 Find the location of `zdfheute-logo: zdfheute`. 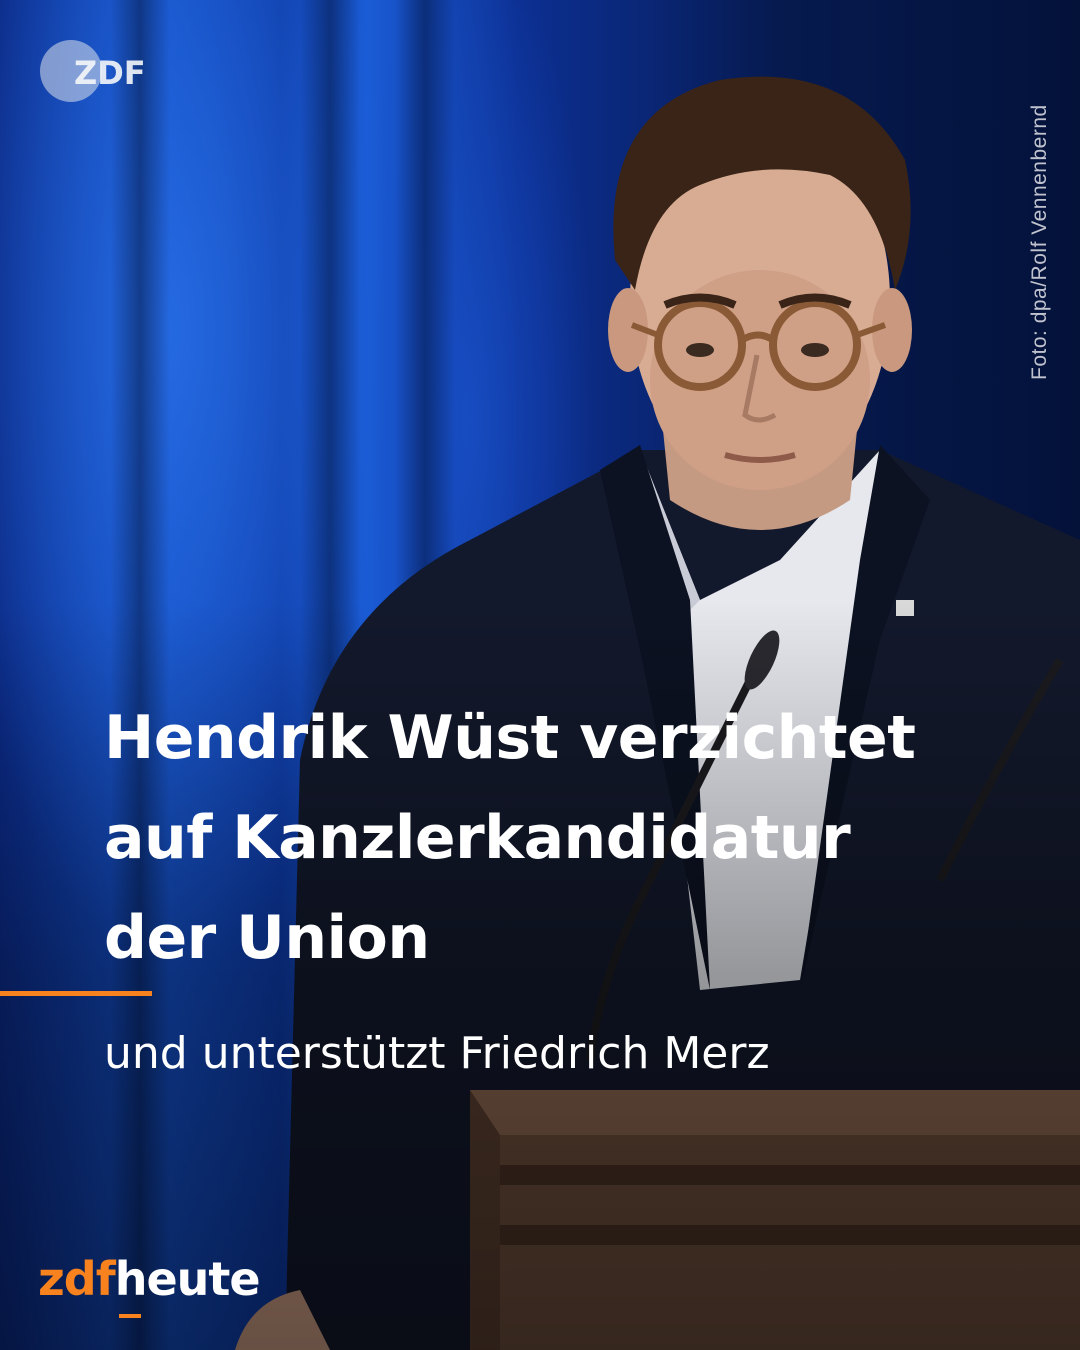

zdfheute-logo: zdfheute is located at coordinates (149, 1279).